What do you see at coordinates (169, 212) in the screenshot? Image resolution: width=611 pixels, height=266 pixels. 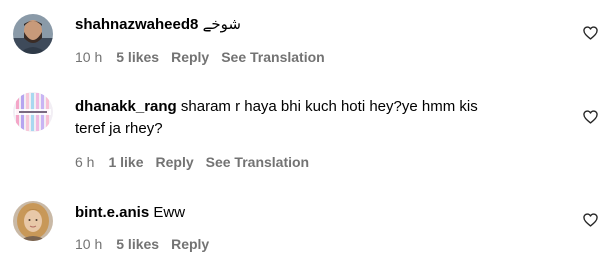 I see `comment-text: Eww` at bounding box center [169, 212].